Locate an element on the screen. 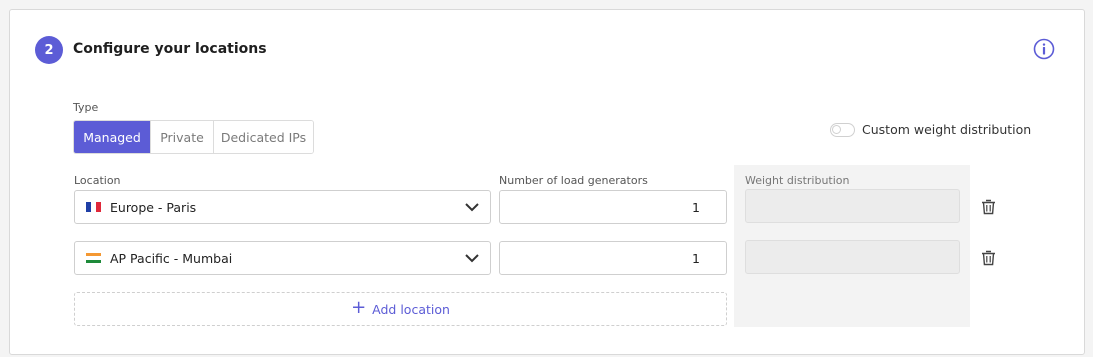 This screenshot has width=1093, height=357. section-title: Configure your locations is located at coordinates (170, 49).